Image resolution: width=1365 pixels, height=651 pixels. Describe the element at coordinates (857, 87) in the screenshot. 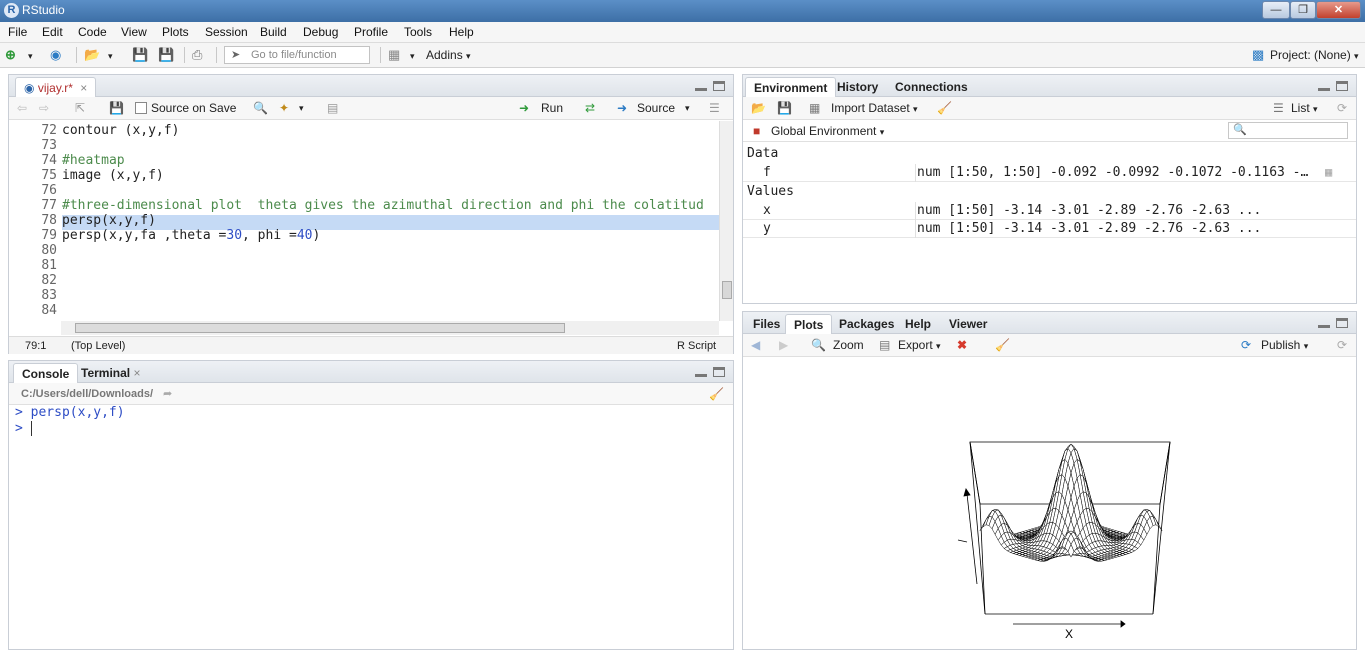

I see `tab-history: History` at that location.